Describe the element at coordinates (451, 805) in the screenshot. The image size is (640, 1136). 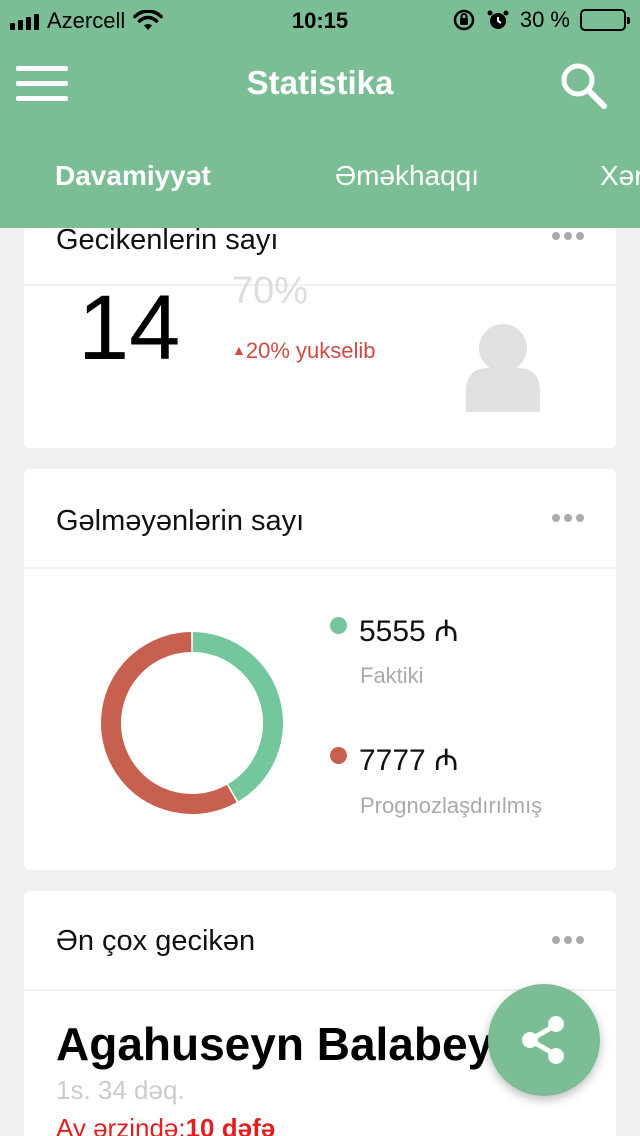
I see `legend-label-prognoz: Prognozlaşdırılmış` at that location.